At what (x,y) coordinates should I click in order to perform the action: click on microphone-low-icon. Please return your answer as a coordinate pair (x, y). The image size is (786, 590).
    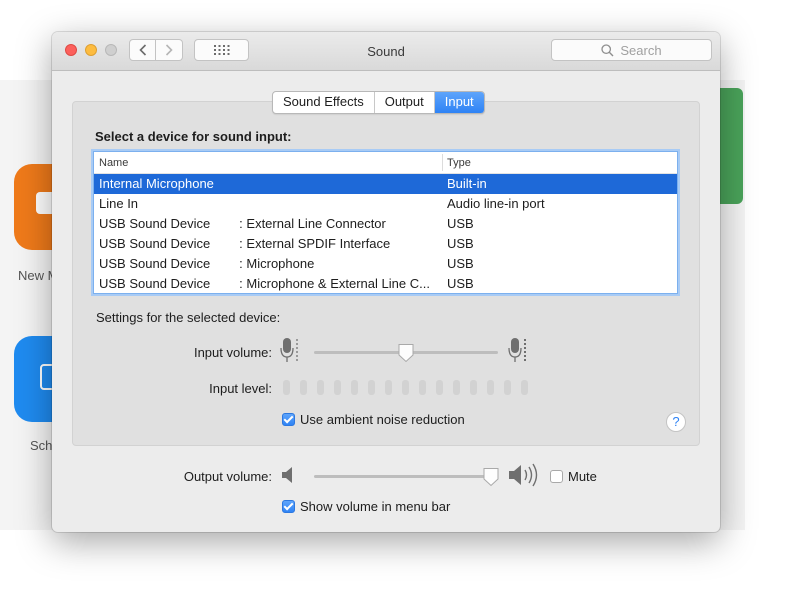
    Looking at the image, I should click on (289, 350).